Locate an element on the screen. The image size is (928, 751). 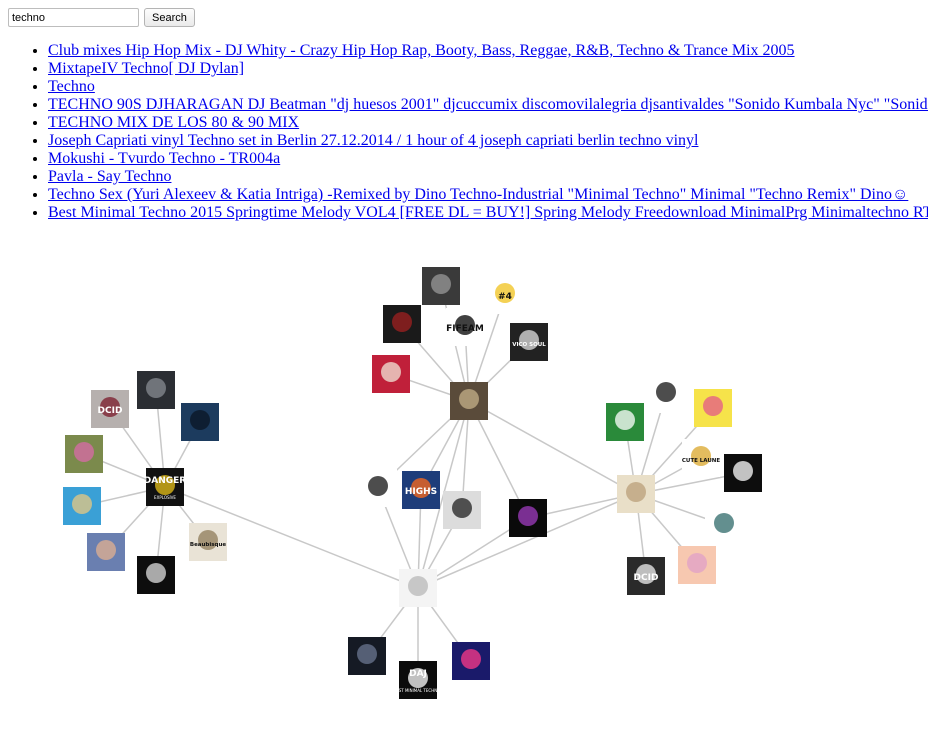
album-art: HIGHS is located at coordinates (421, 490).